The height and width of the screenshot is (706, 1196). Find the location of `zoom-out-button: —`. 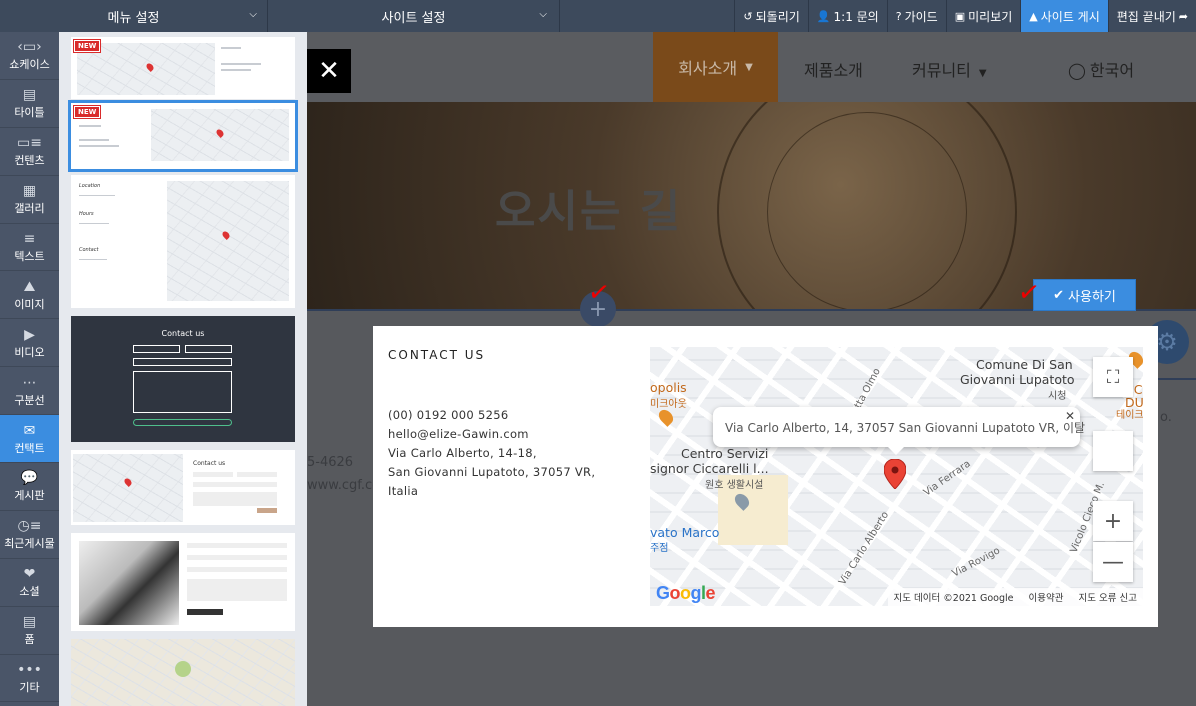

zoom-out-button: — is located at coordinates (1113, 562).